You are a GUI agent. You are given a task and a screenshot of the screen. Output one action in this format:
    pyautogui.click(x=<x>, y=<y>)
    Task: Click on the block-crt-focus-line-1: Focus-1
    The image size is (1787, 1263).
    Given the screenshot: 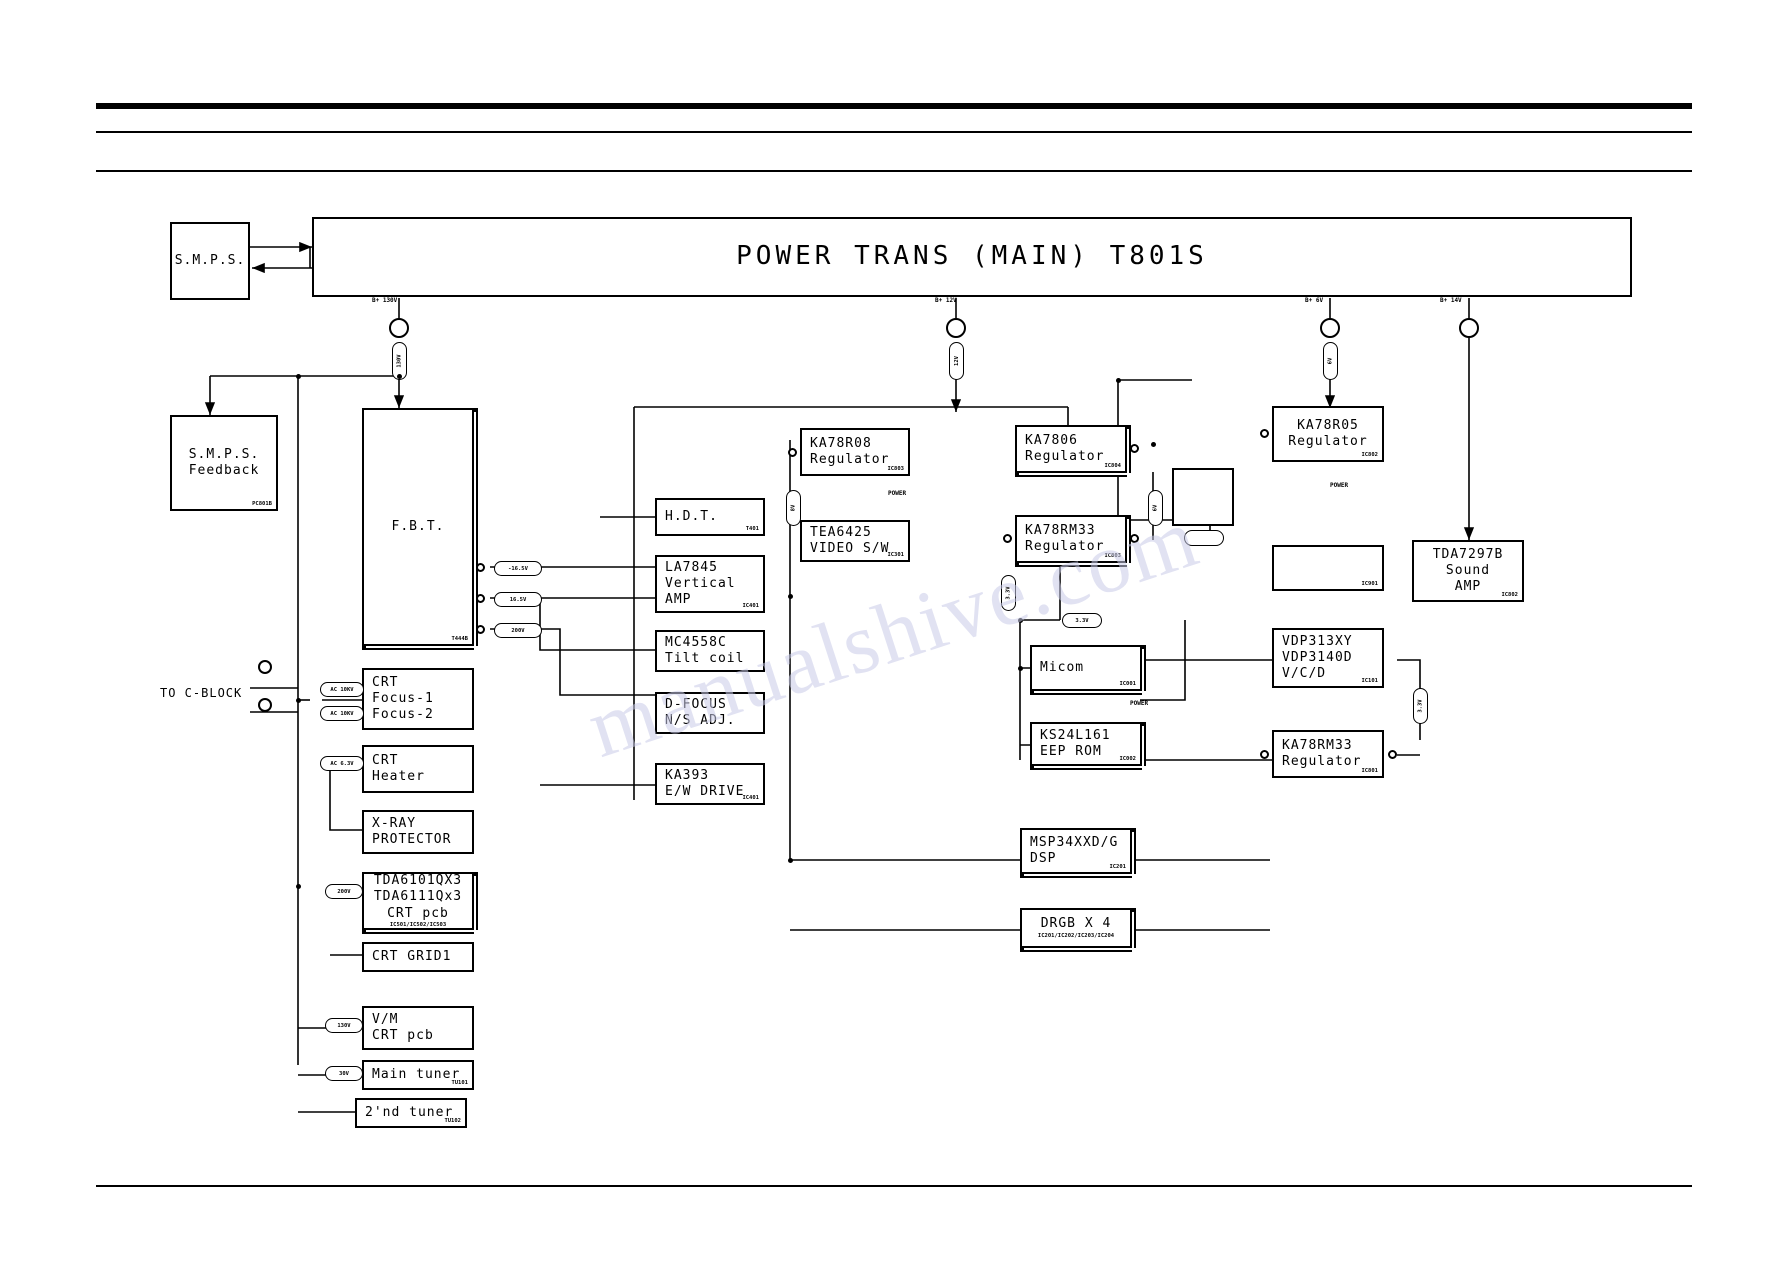 What is the action you would take?
    pyautogui.click(x=403, y=698)
    